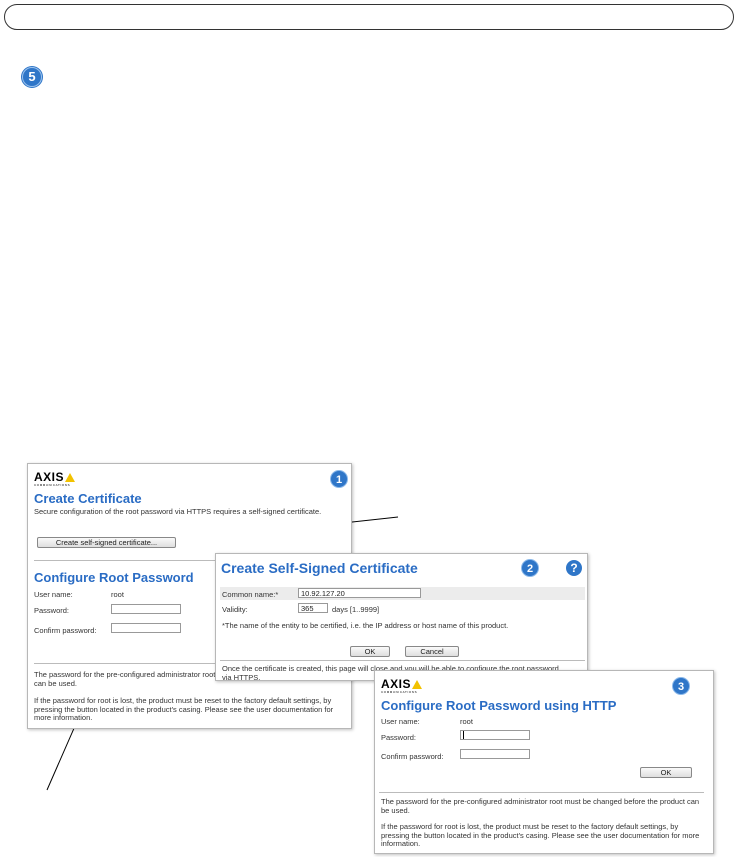 Image resolution: width=739 pixels, height=857 pixels. Describe the element at coordinates (432, 651) in the screenshot. I see `cancel-button: Cancel` at that location.